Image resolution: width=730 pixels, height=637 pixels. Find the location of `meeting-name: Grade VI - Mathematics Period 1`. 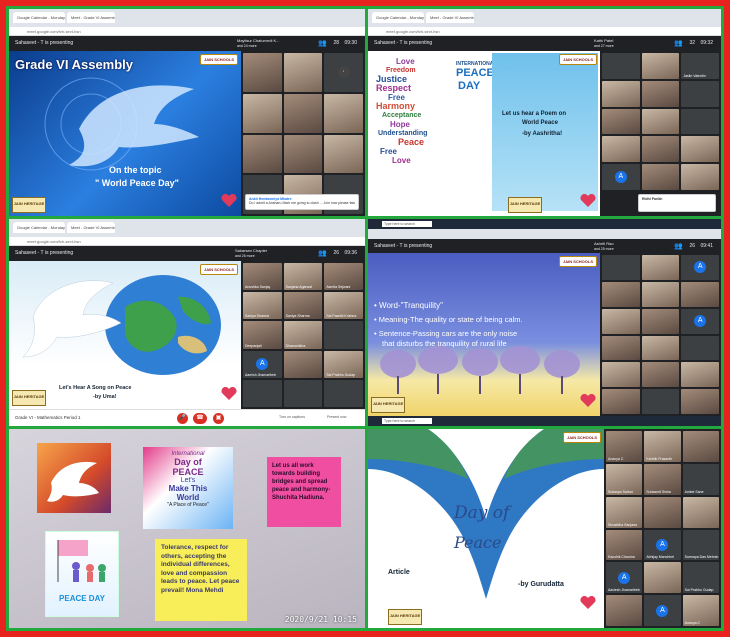

meeting-name: Grade VI - Mathematics Period 1 is located at coordinates (48, 417).